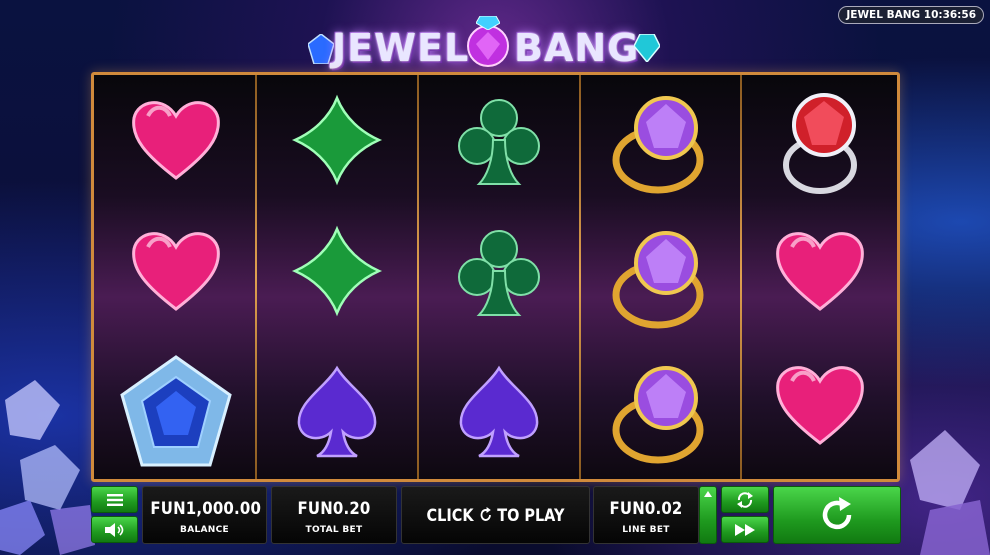 This screenshot has height=555, width=990. I want to click on balance-panel: FUN1,000.00 BALANCE, so click(204, 515).